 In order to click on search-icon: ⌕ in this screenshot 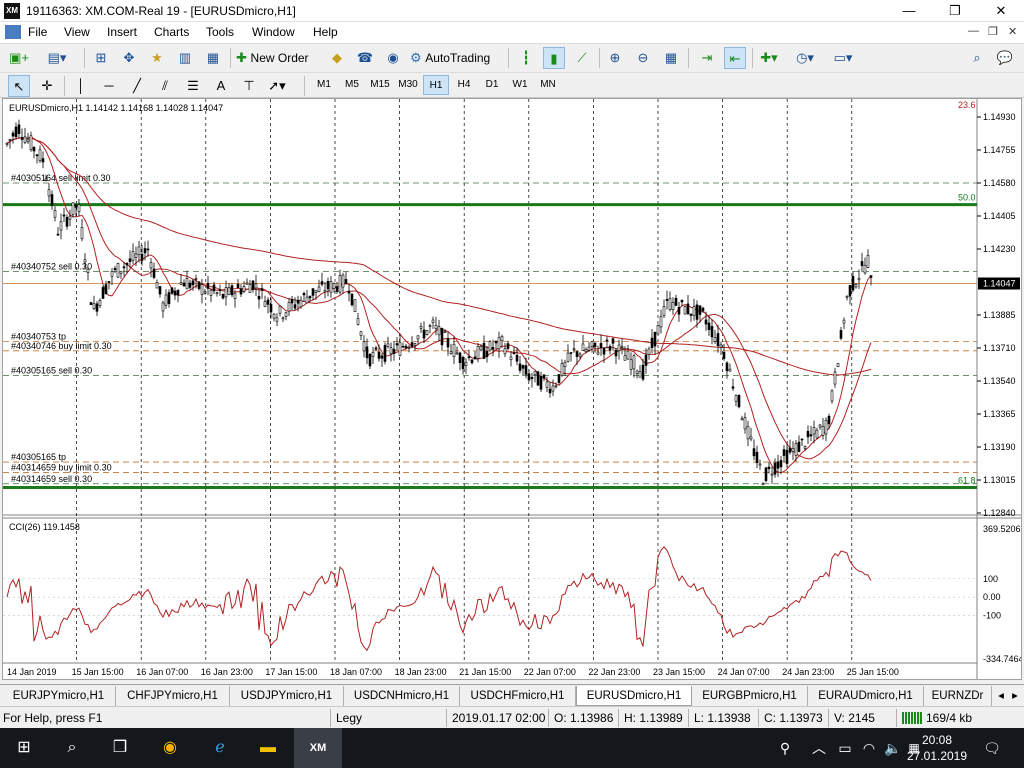, I will do `click(977, 58)`.